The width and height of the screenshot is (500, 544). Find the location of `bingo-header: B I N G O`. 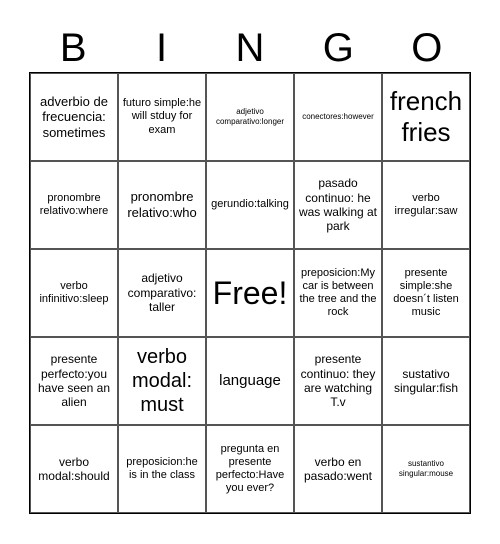

bingo-header: B I N G O is located at coordinates (250, 48).